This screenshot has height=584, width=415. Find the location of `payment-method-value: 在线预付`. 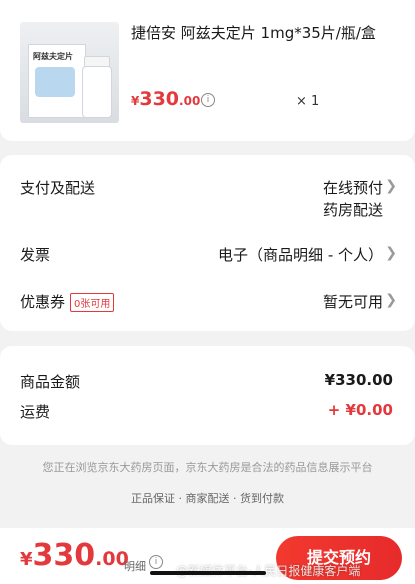

payment-method-value: 在线预付 is located at coordinates (353, 187).